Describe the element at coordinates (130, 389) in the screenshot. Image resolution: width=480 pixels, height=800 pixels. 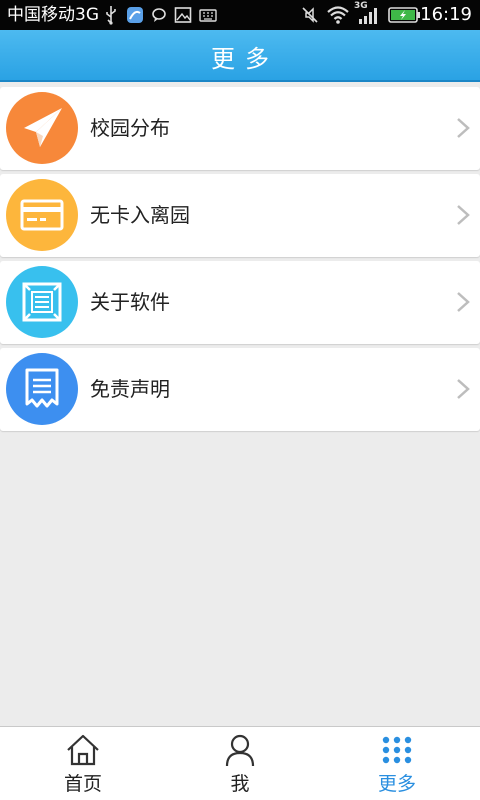
I see `menu-item-label: 免责声明` at that location.